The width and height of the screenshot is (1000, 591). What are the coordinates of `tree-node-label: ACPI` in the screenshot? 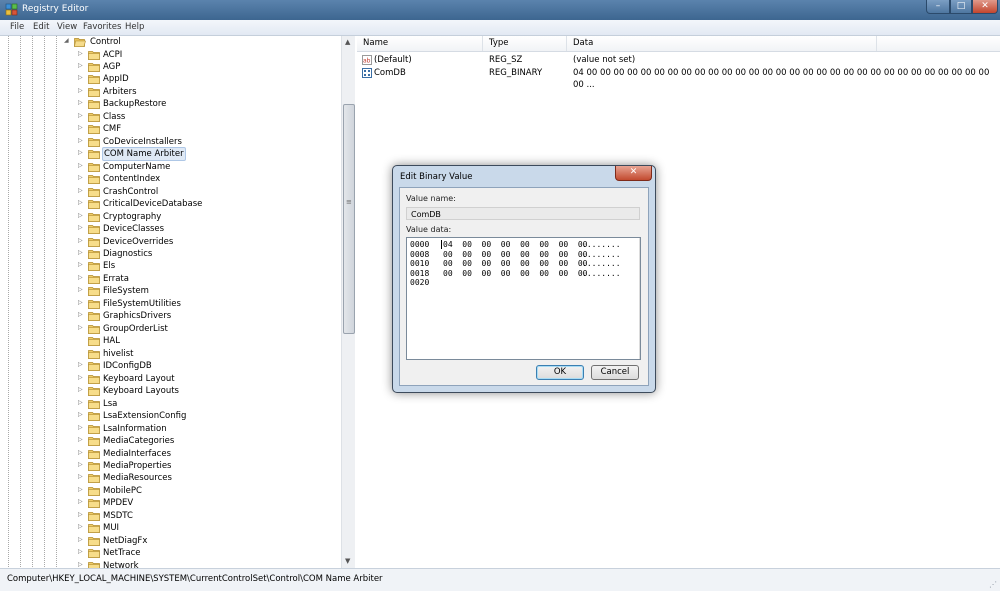 It's located at (113, 54).